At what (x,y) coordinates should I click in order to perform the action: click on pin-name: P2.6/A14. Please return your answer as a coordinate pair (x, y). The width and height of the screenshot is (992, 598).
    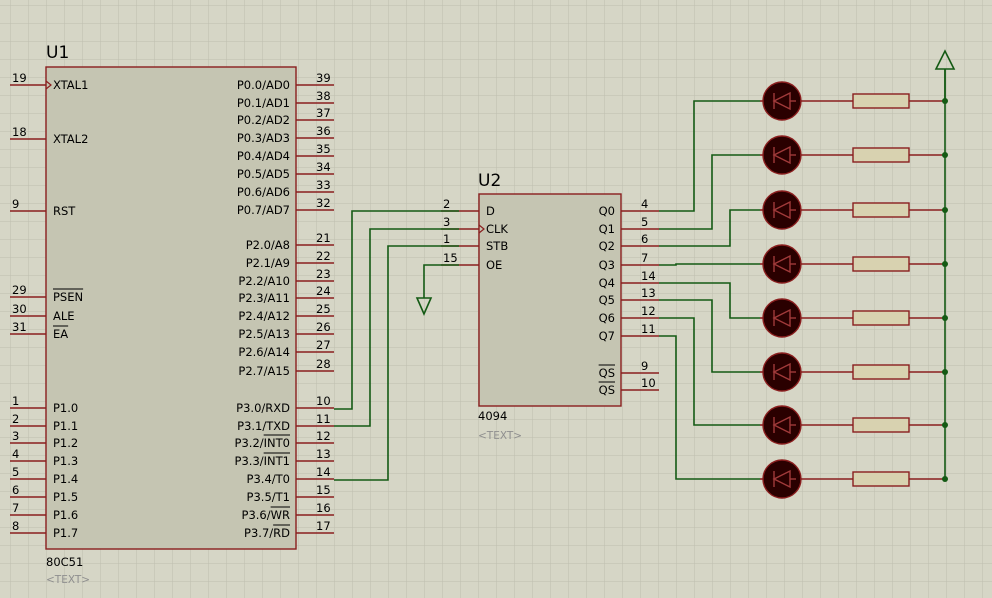
    Looking at the image, I should click on (264, 352).